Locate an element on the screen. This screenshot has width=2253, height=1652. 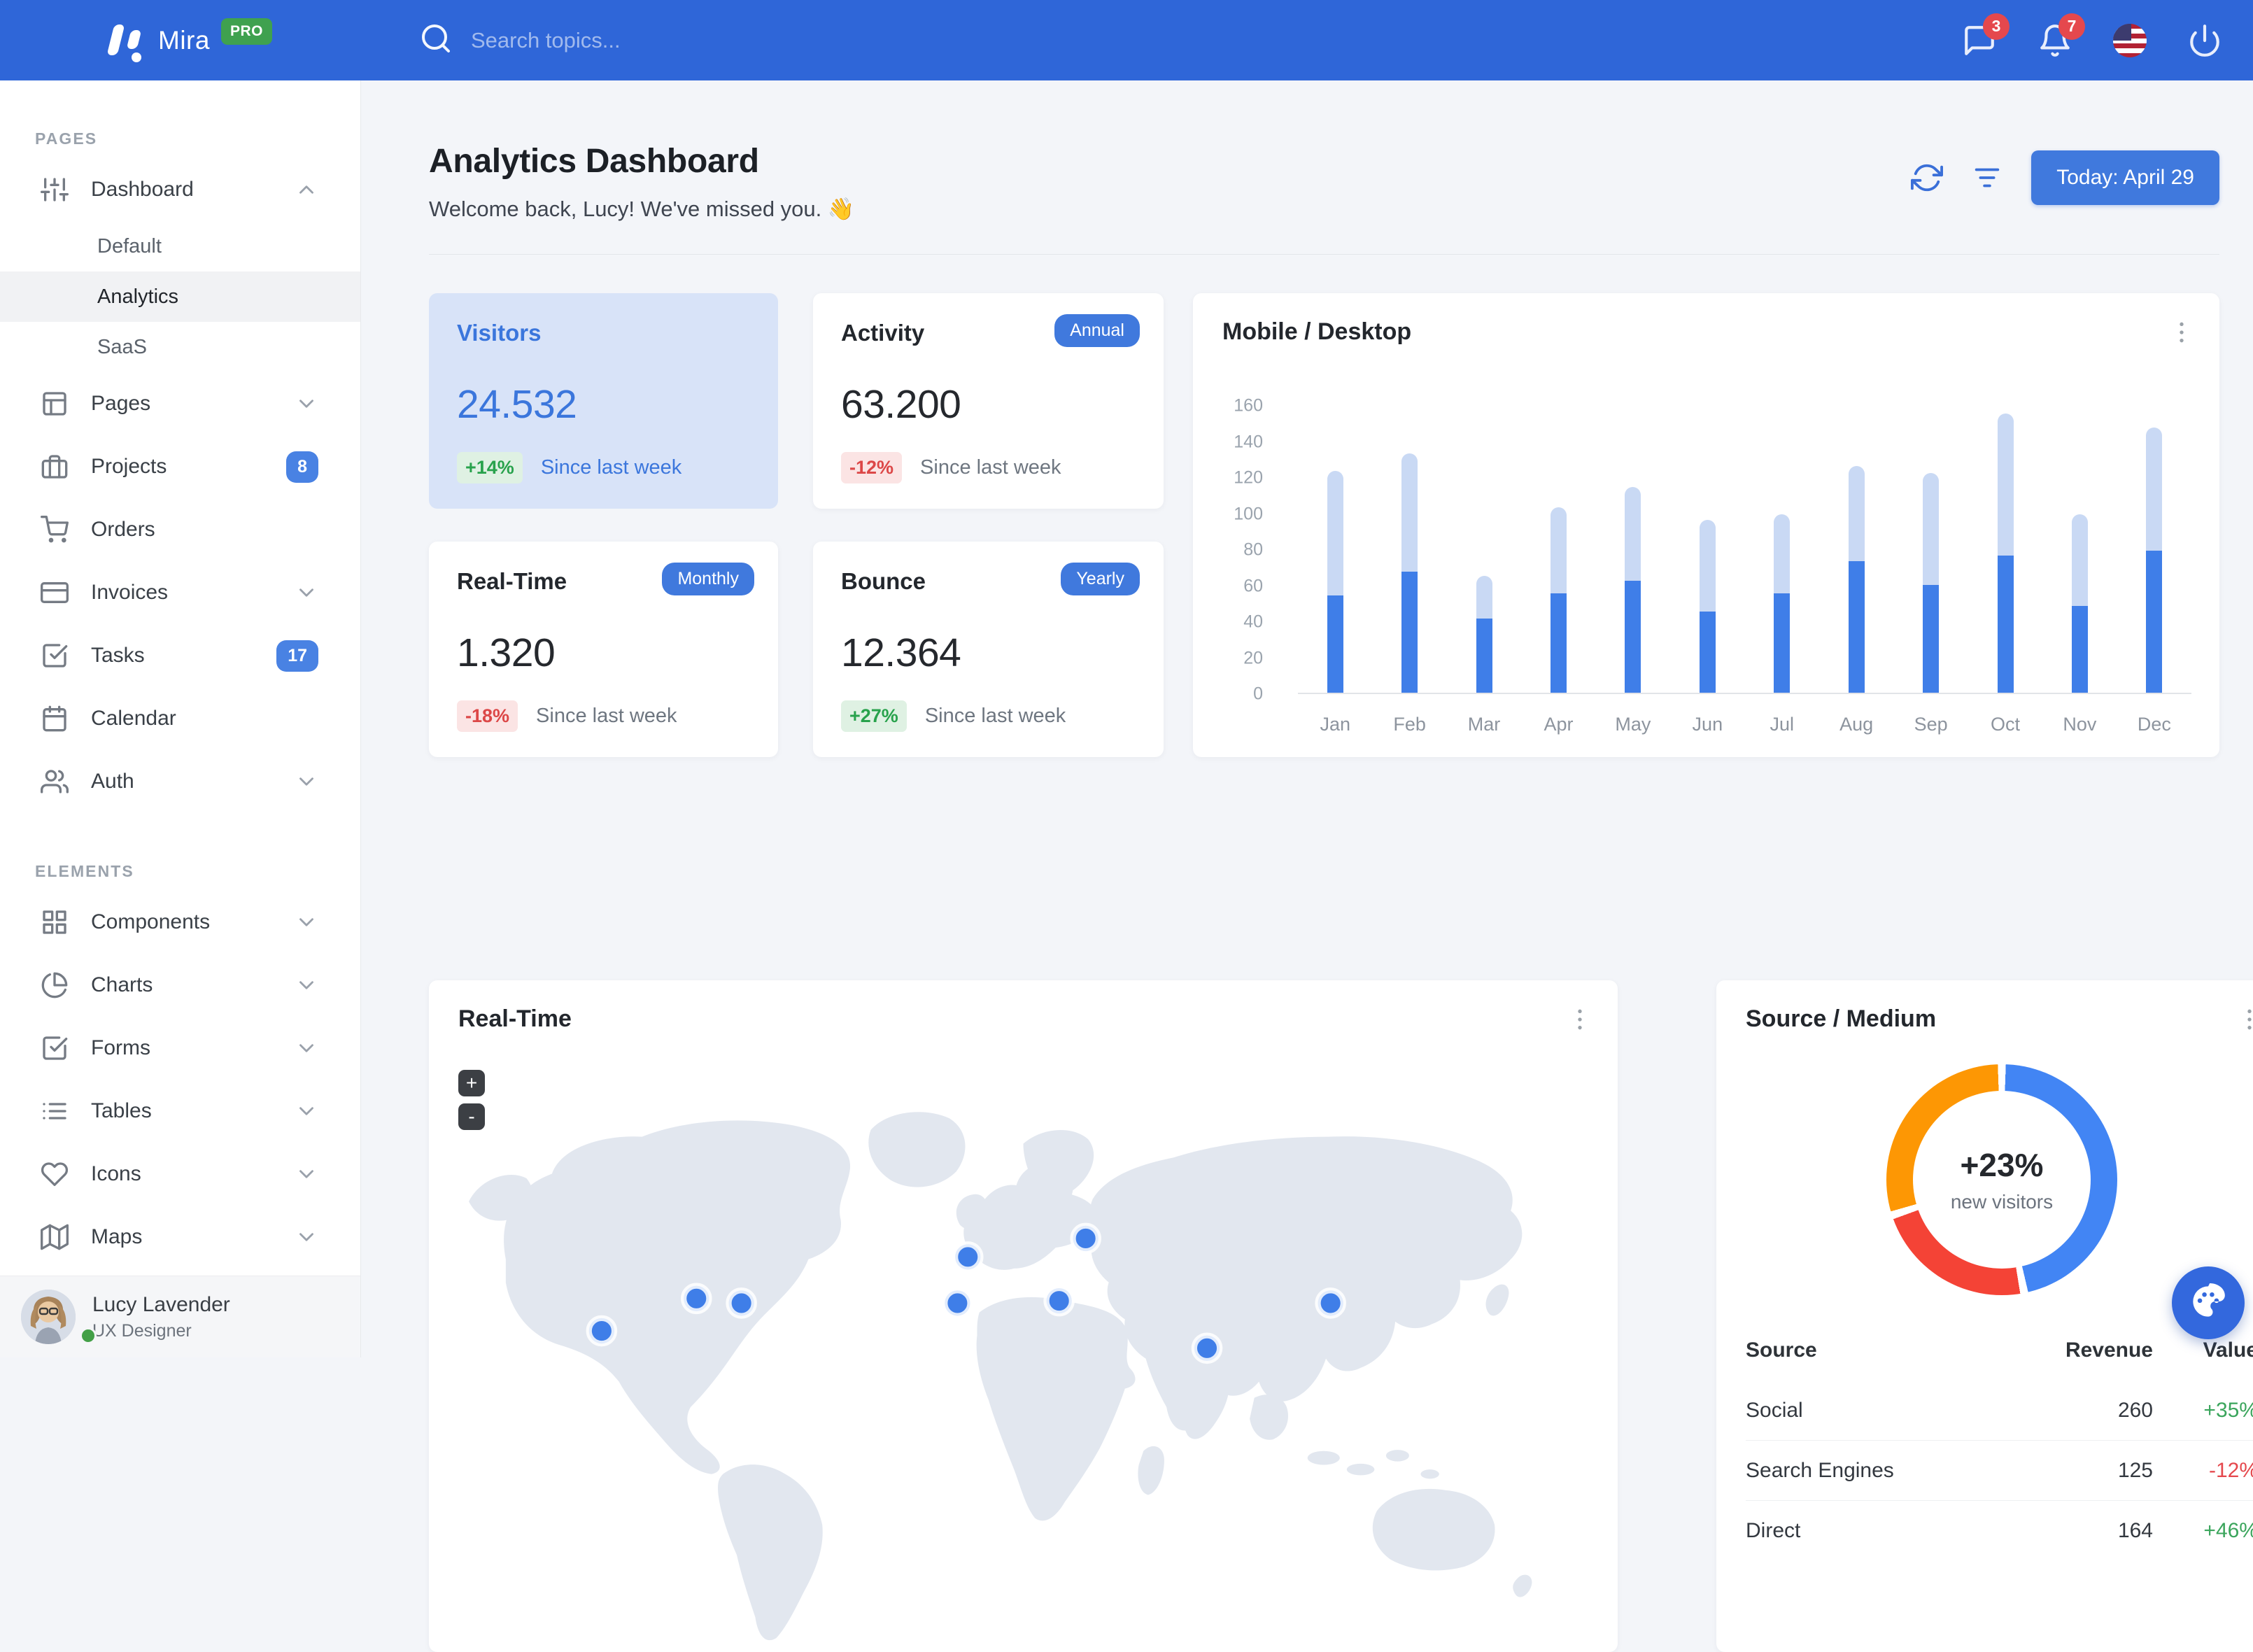
stat-value: 63.200 is located at coordinates (988, 404).